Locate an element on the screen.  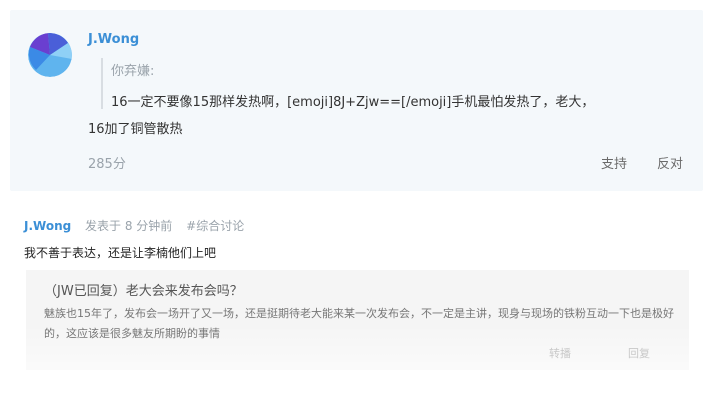
comment-meta: J.Wong 发表于 8 分钟前 #综合讨论 is located at coordinates (134, 225).